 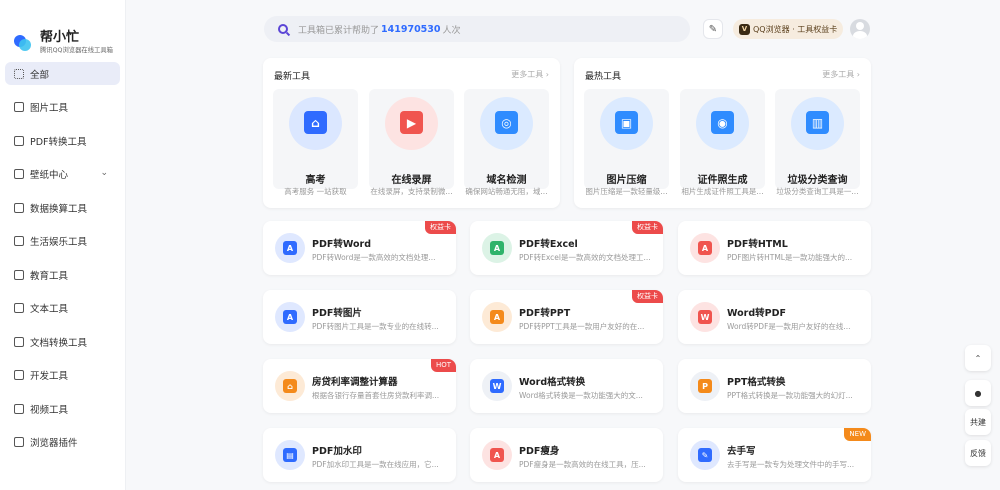 What do you see at coordinates (741, 451) in the screenshot?
I see `tool-title: 去手写` at bounding box center [741, 451].